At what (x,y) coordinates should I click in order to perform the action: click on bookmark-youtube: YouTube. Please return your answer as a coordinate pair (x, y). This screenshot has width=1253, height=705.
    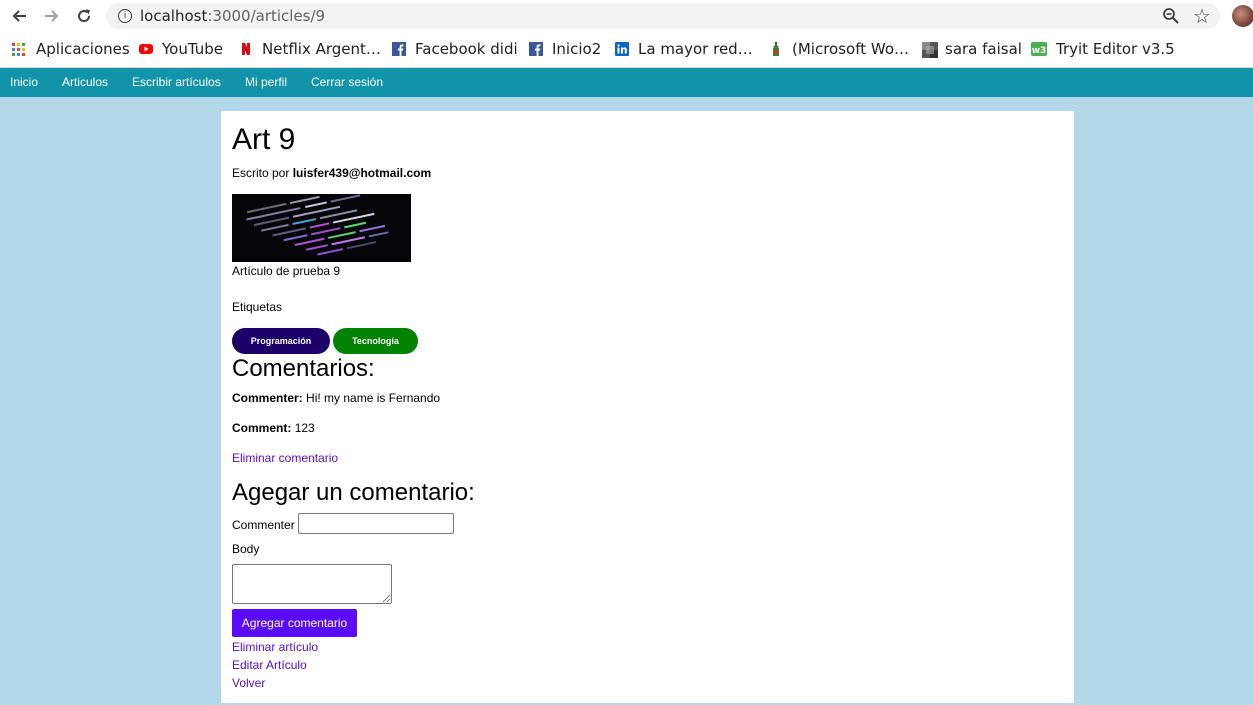
    Looking at the image, I should click on (181, 49).